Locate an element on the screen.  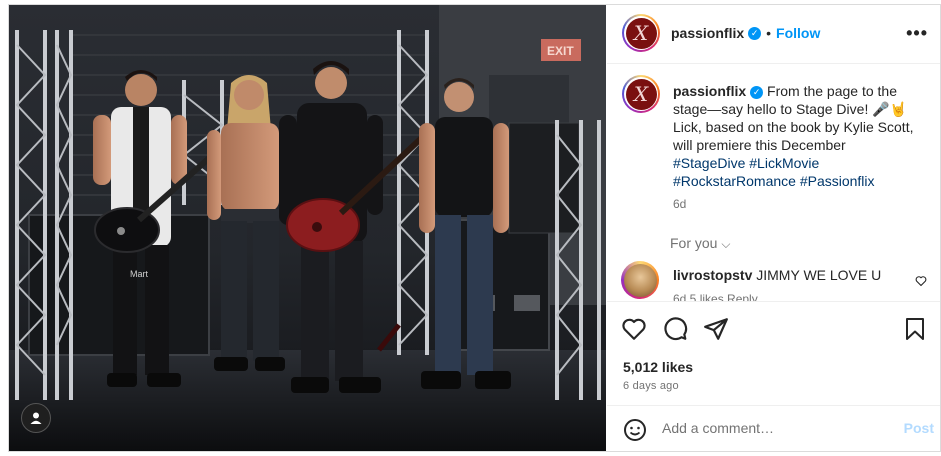
comment-text: JIMMY WE LOVE U is located at coordinates (819, 275).